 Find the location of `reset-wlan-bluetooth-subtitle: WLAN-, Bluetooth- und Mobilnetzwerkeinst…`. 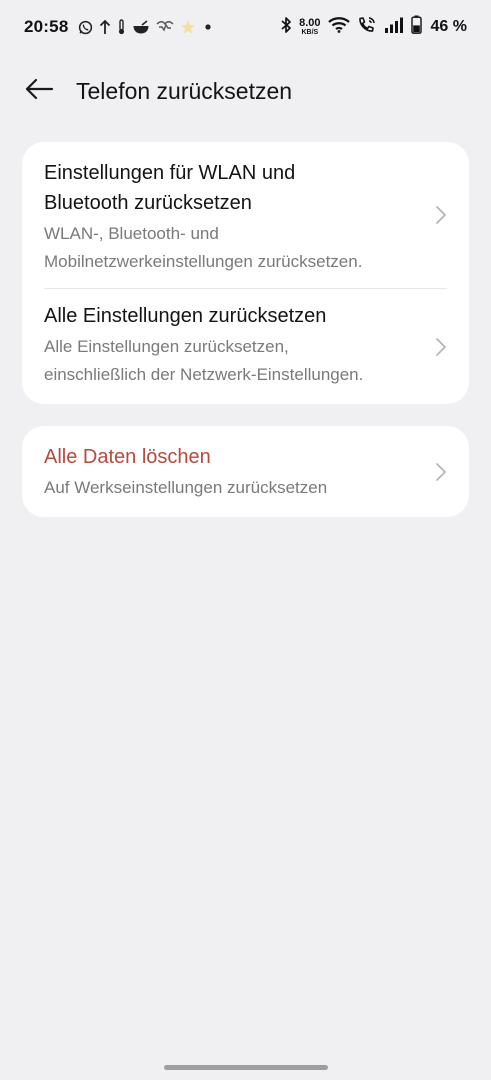

reset-wlan-bluetooth-subtitle: WLAN-, Bluetooth- und Mobilnetzwerkeinst… is located at coordinates (230, 248).